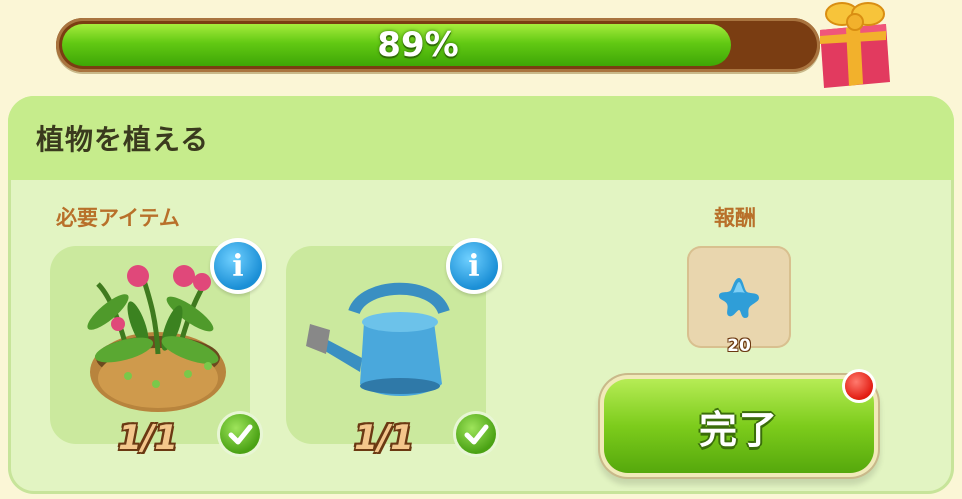 The width and height of the screenshot is (962, 499). Describe the element at coordinates (418, 45) in the screenshot. I see `progress-percent-label: 89%` at that location.